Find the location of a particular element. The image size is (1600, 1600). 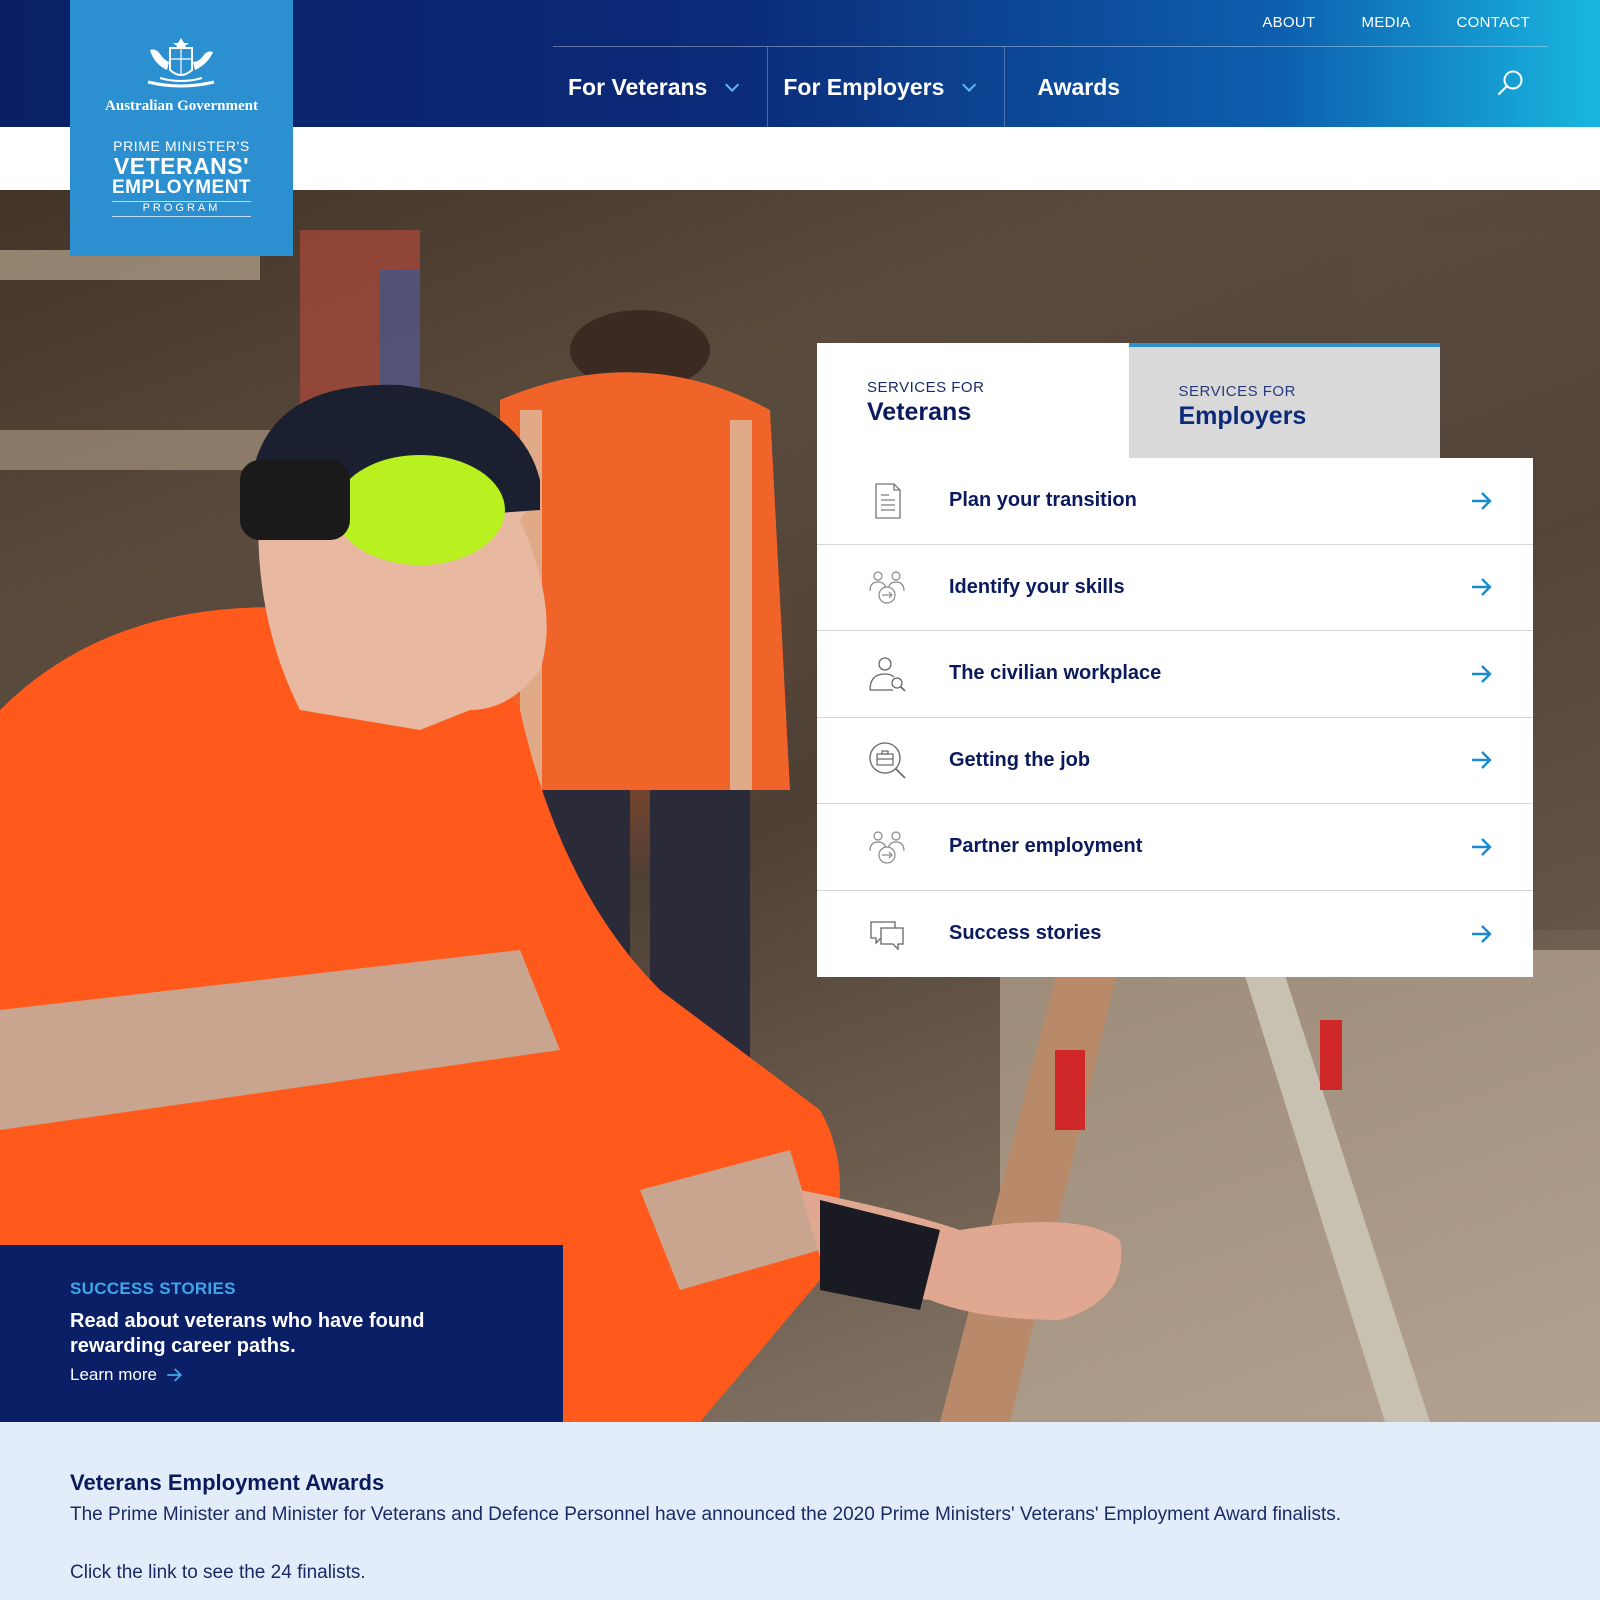

logo-line-1: PRIME MINISTER'S is located at coordinates (181, 146).